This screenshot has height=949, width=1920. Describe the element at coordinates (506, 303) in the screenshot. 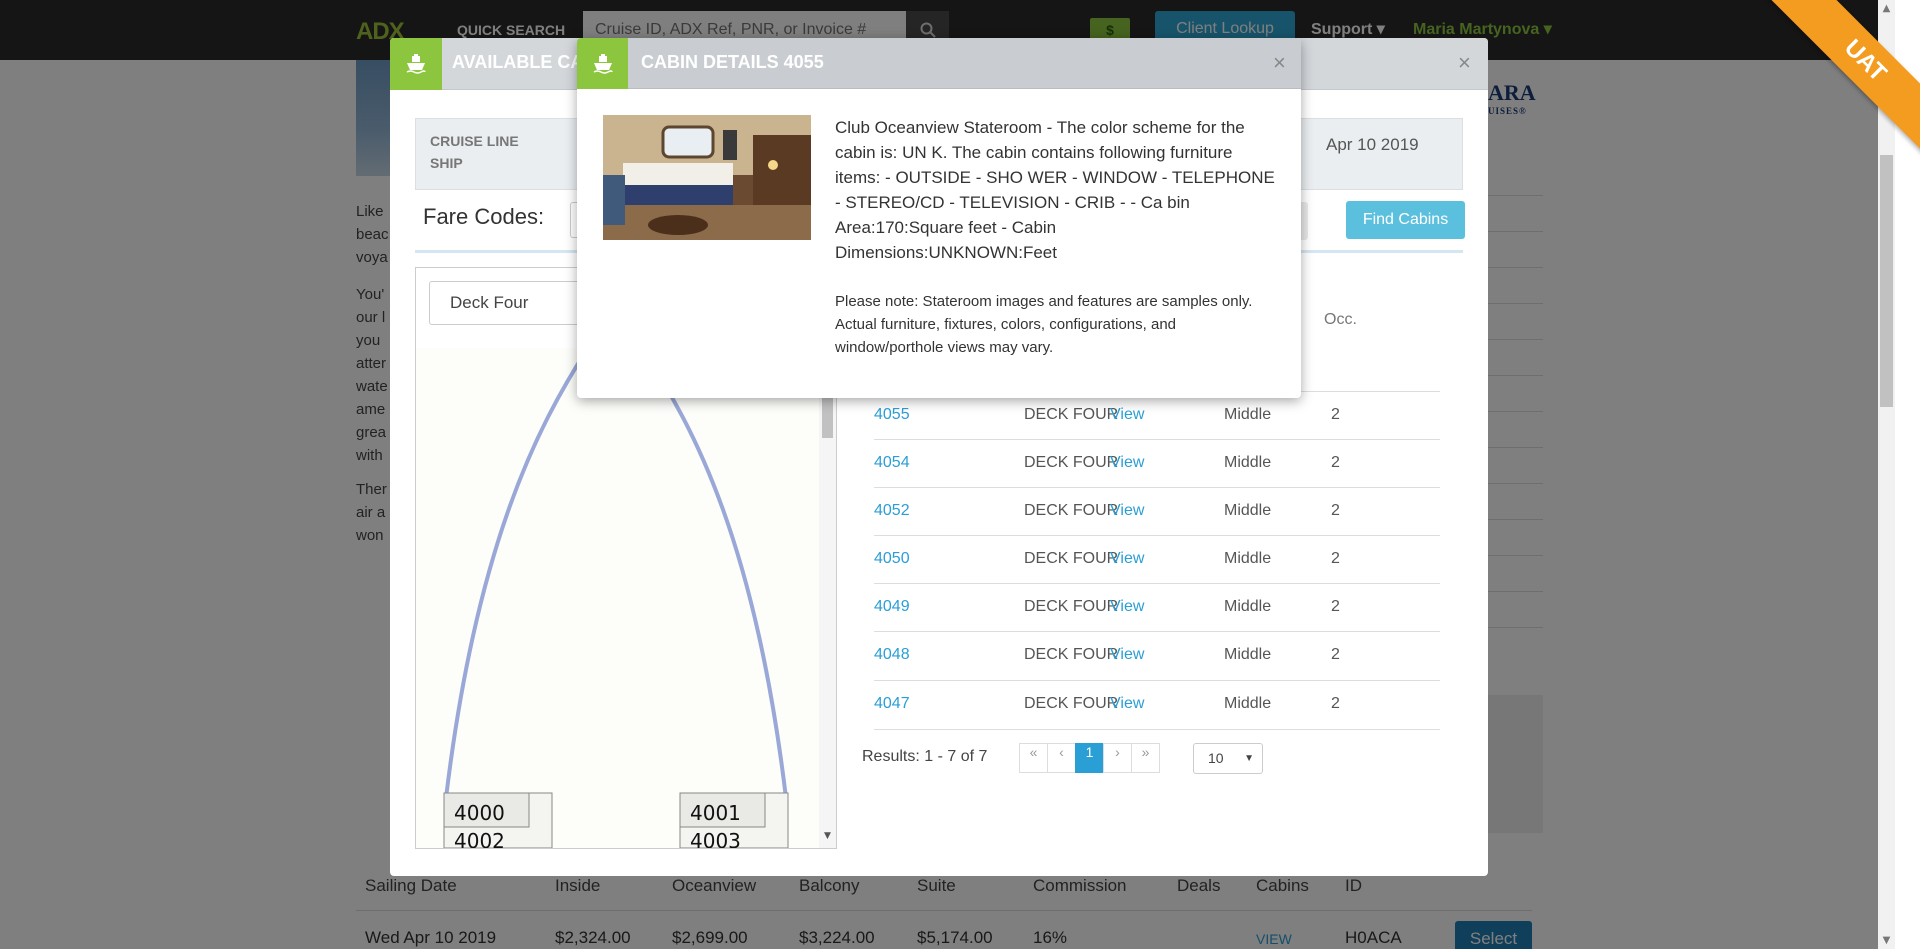

I see `deck-select: Deck Four` at that location.